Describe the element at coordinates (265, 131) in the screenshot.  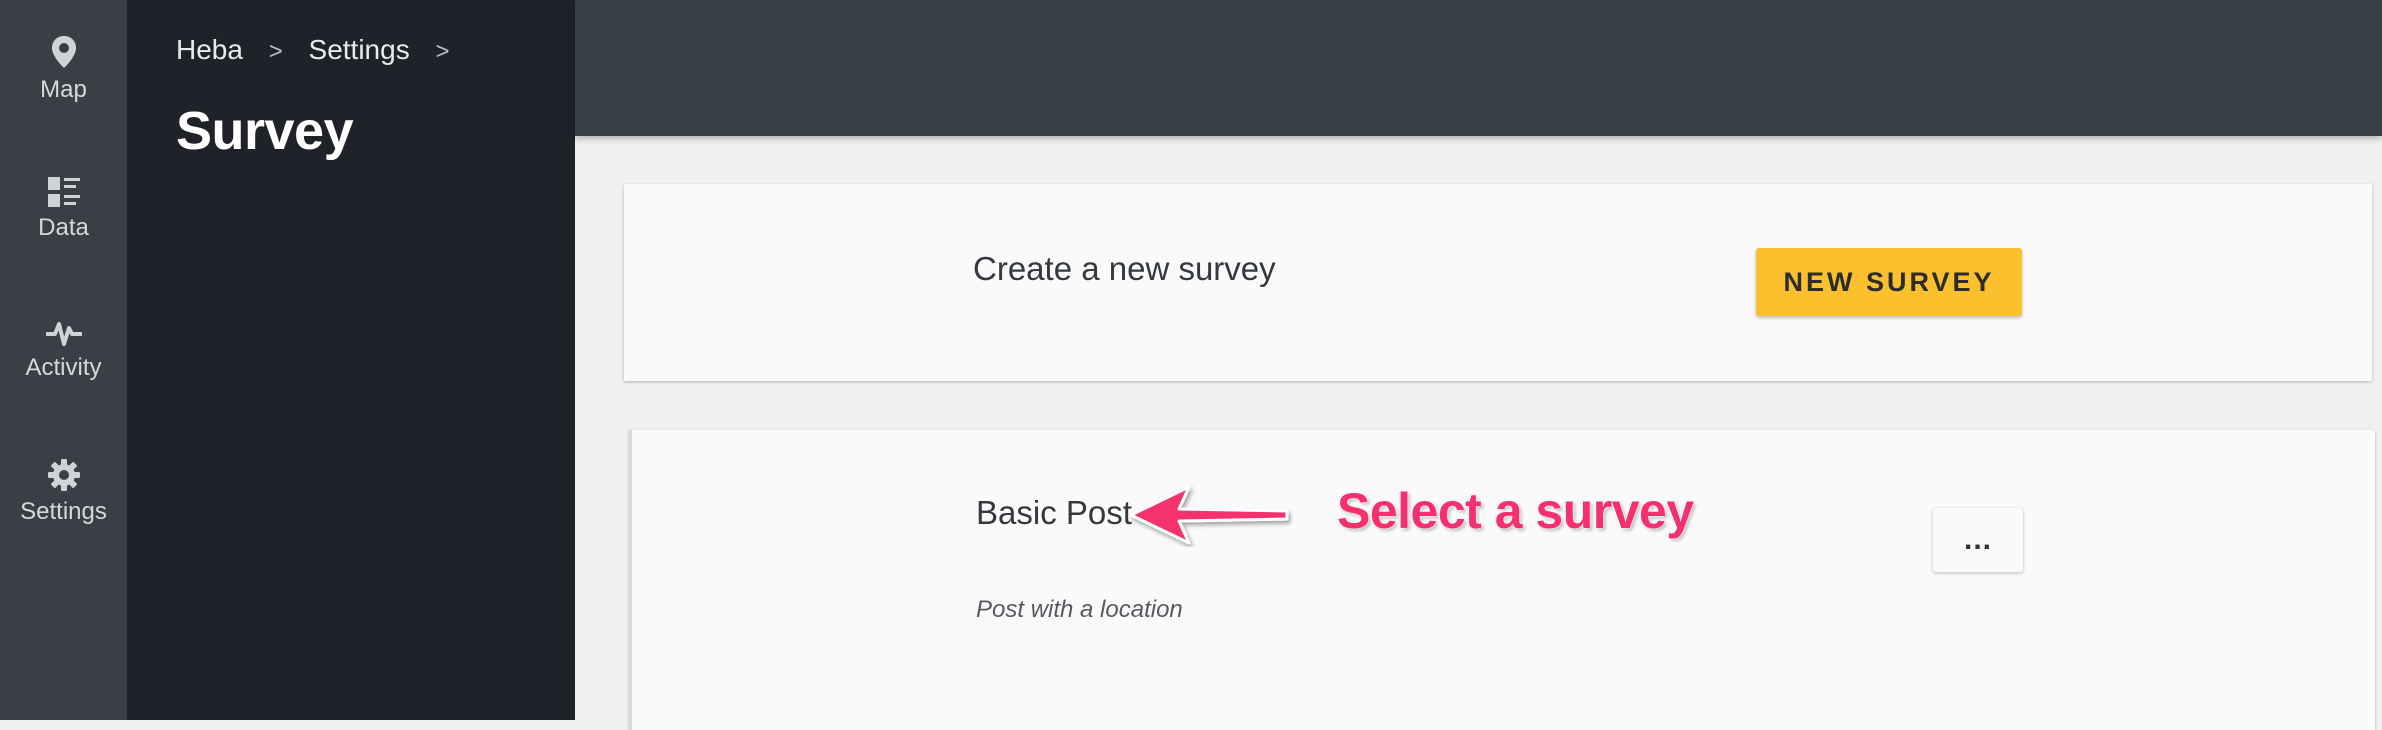
I see `page-title: Survey` at that location.